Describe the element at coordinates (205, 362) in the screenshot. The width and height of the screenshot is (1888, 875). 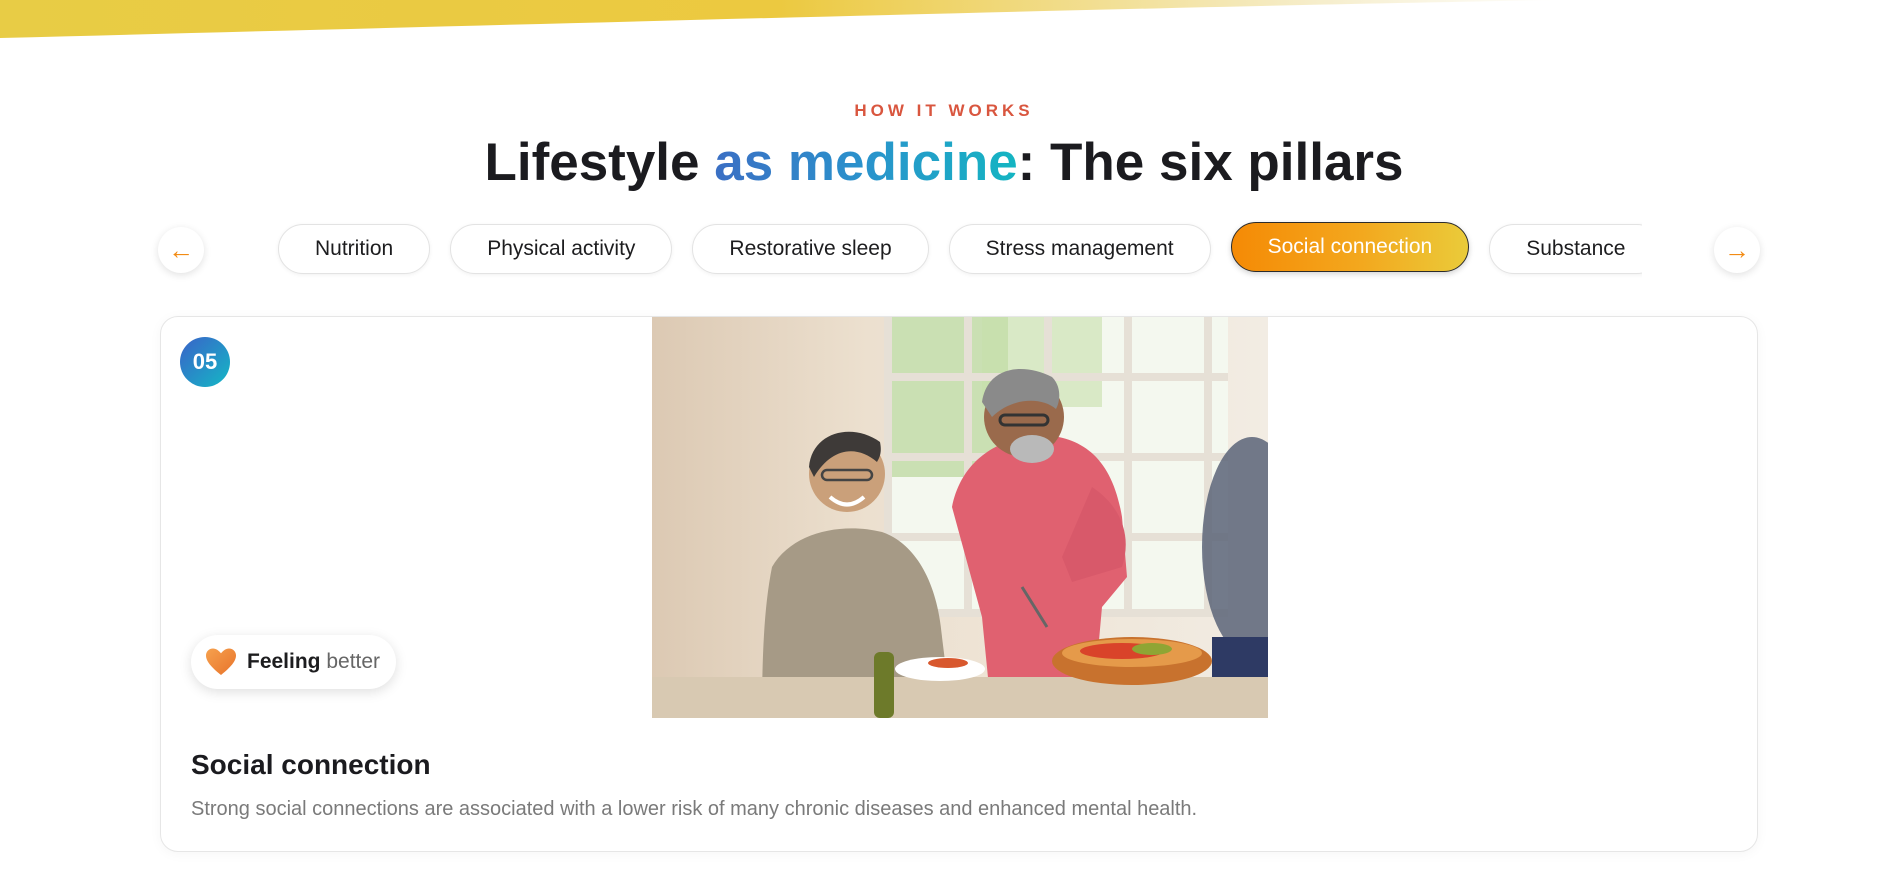
I see `pillar-number-badge: 05` at that location.